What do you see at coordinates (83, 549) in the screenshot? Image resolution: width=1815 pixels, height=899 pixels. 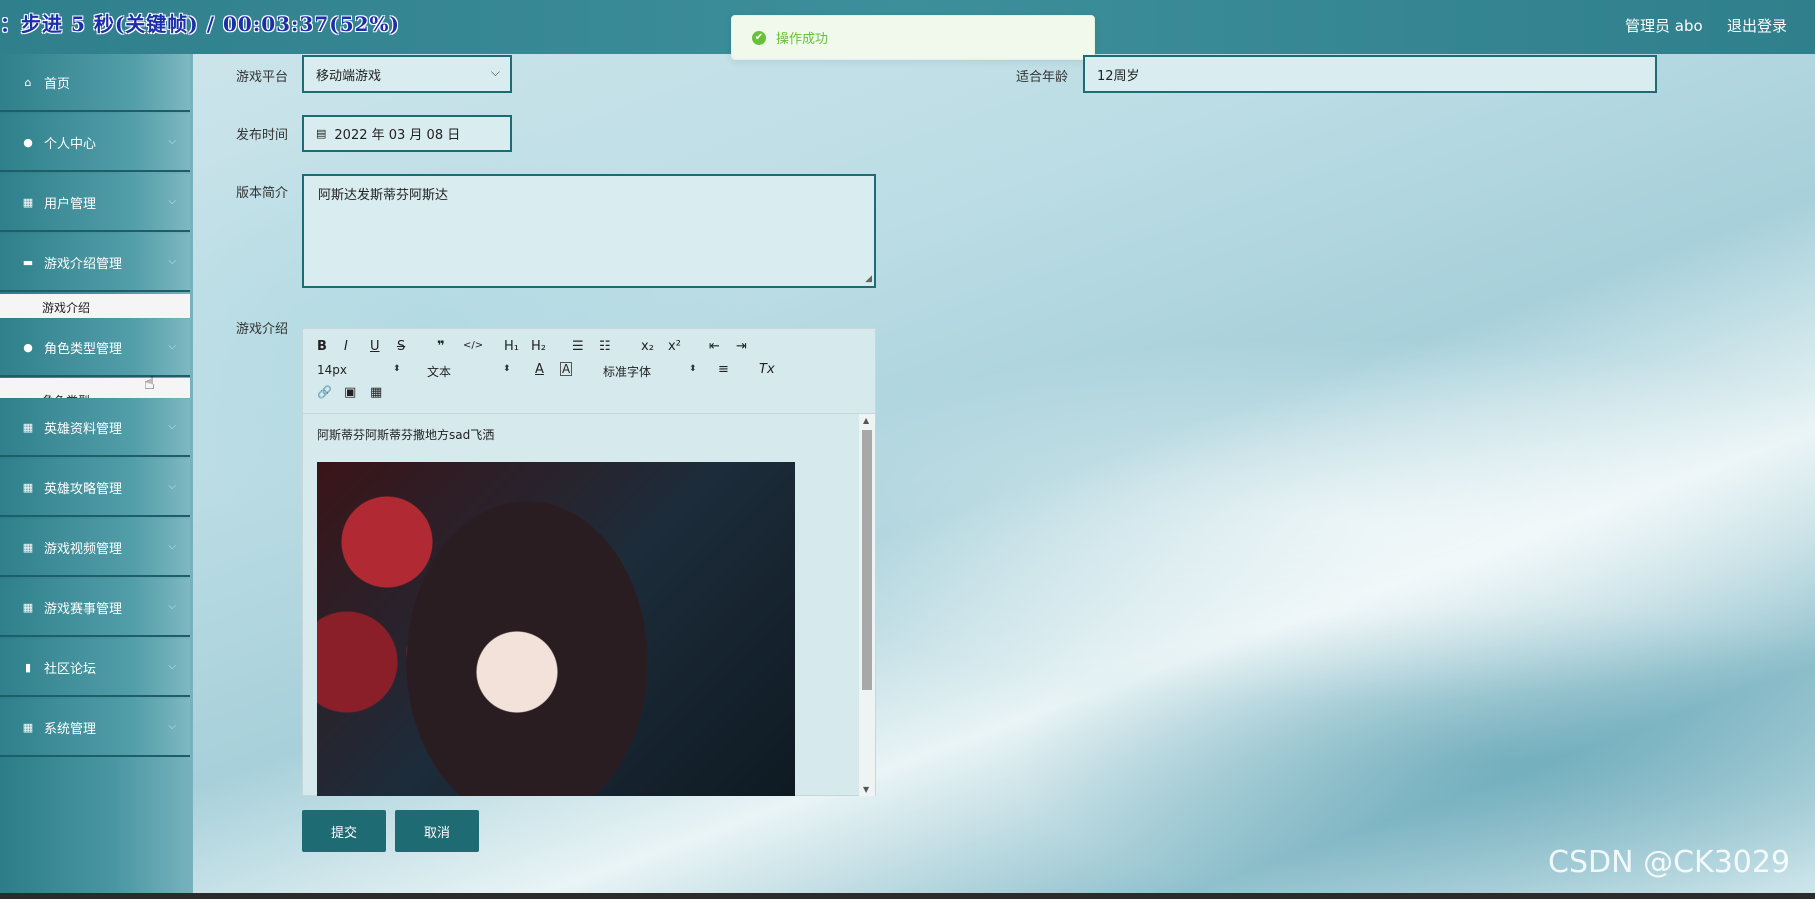 I see `sidebar-item-label: 游戏视频管理` at bounding box center [83, 549].